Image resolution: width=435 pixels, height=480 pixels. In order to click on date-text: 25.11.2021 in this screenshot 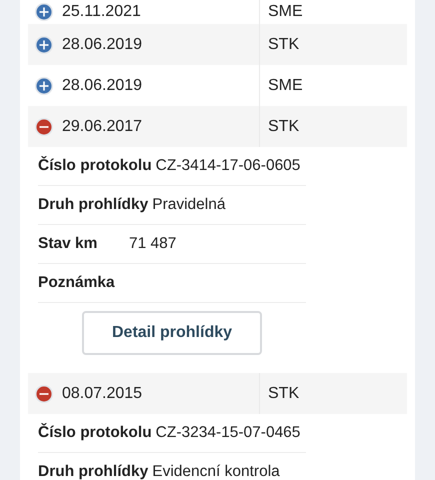, I will do `click(101, 12)`.